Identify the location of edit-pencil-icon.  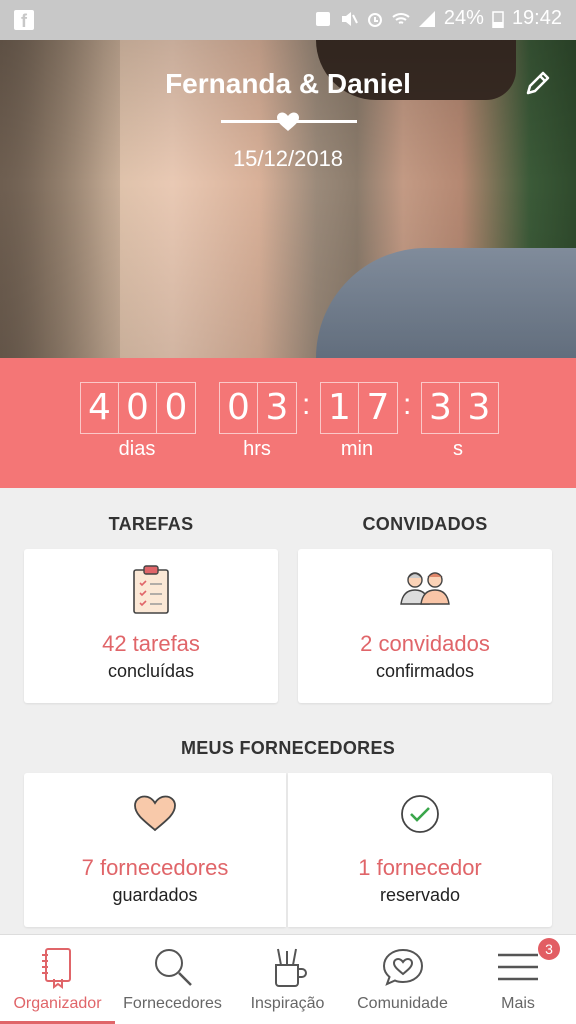
(538, 83).